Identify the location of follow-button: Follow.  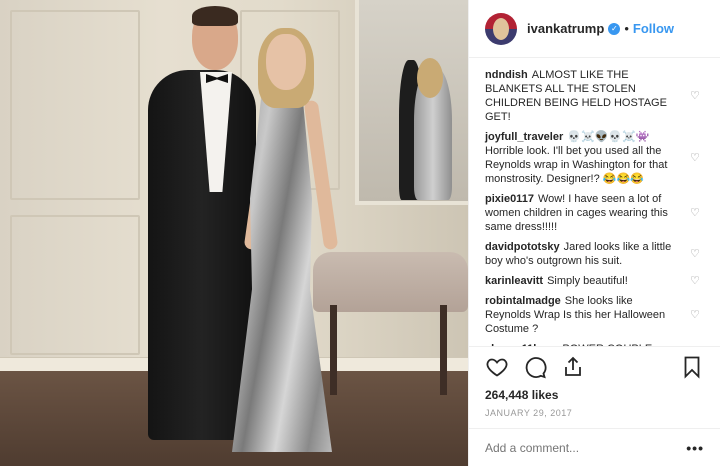
(653, 28).